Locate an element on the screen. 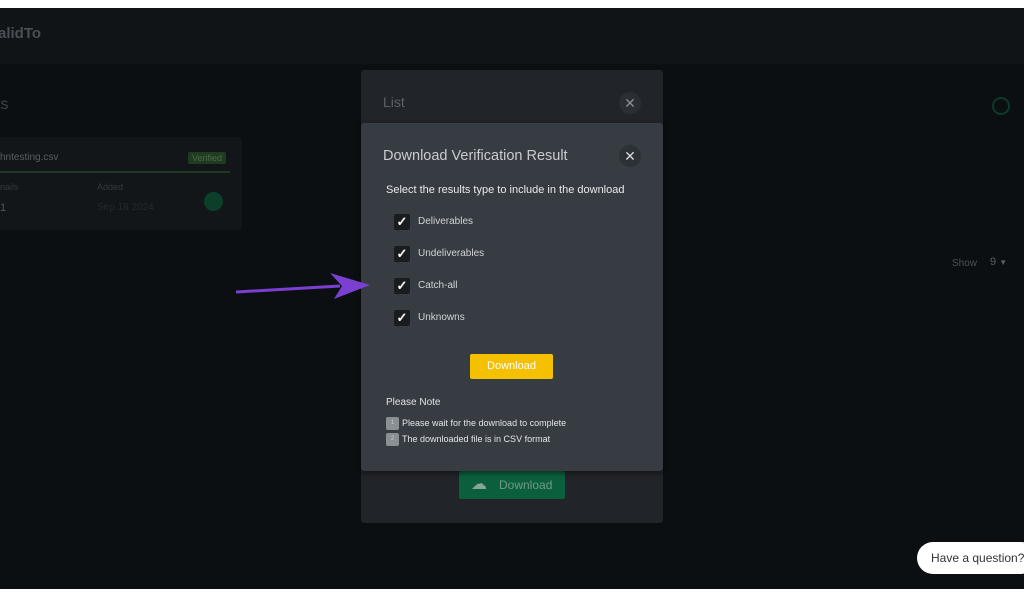 This screenshot has width=1024, height=597. status-dot is located at coordinates (213, 201).